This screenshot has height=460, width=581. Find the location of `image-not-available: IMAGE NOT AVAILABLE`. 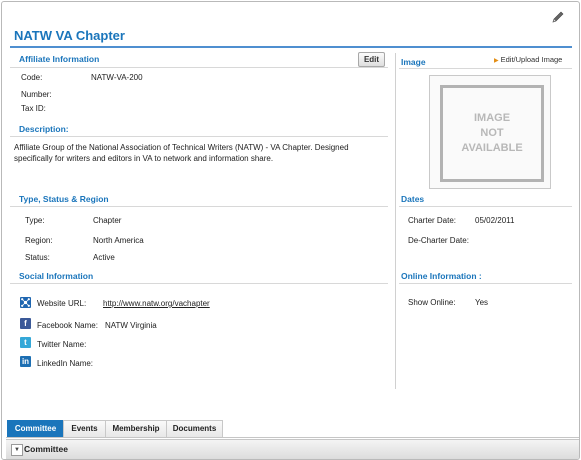

image-not-available: IMAGE NOT AVAILABLE is located at coordinates (492, 133).